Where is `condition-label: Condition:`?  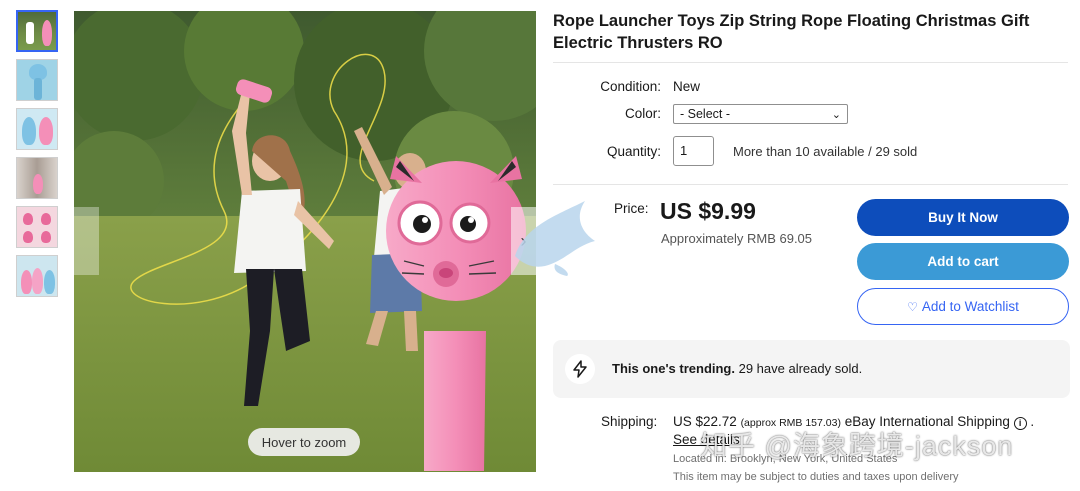
condition-label: Condition: is located at coordinates (630, 86).